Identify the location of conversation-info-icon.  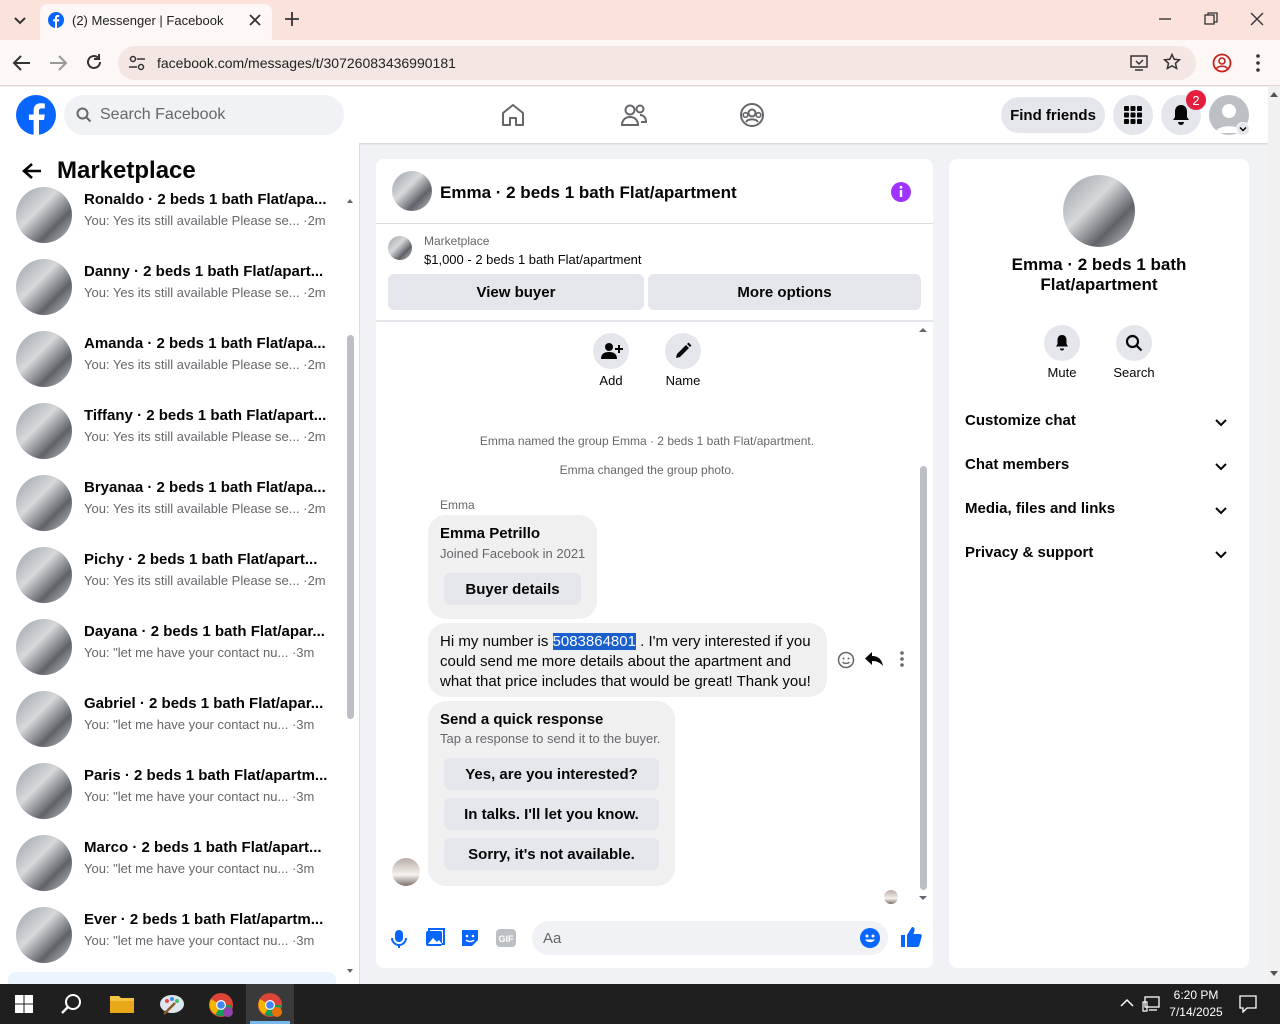
(901, 192).